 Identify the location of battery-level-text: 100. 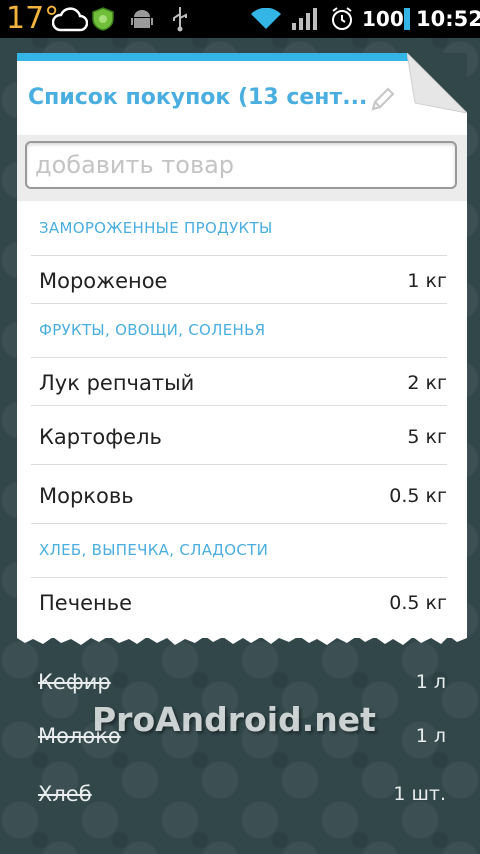
(383, 19).